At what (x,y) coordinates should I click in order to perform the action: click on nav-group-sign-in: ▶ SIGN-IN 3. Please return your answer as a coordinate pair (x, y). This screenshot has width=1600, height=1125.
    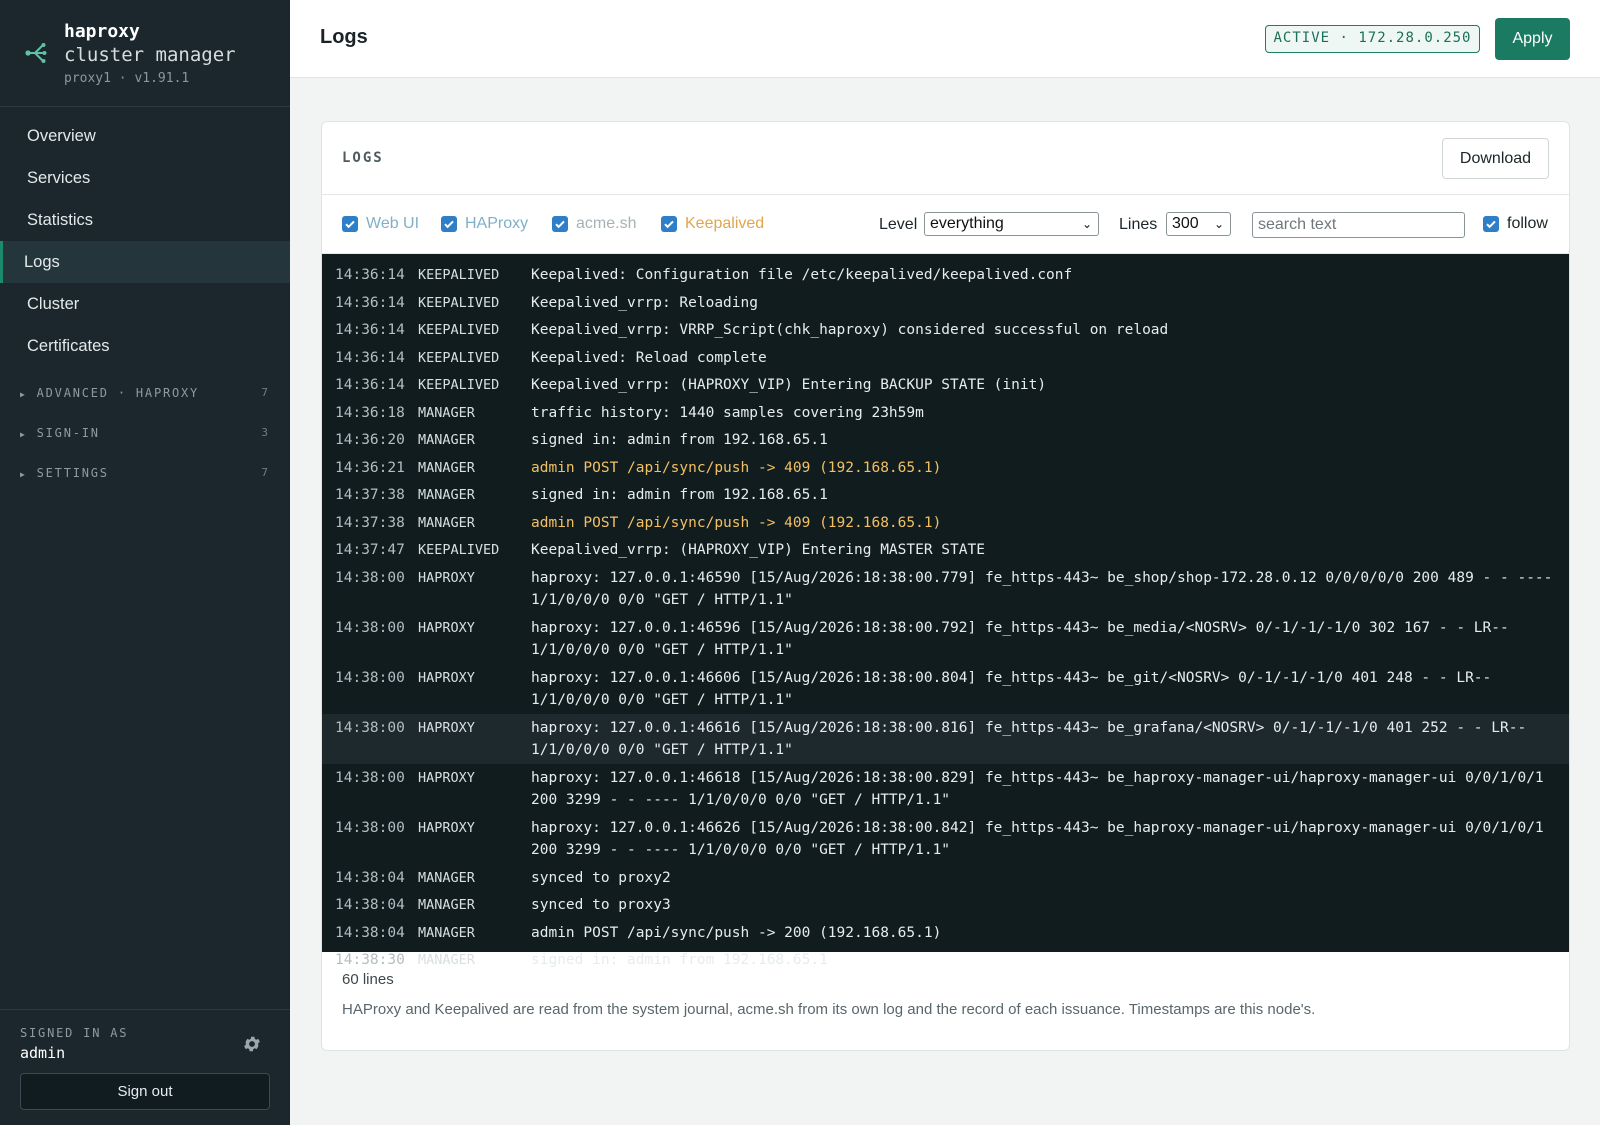
    Looking at the image, I should click on (145, 433).